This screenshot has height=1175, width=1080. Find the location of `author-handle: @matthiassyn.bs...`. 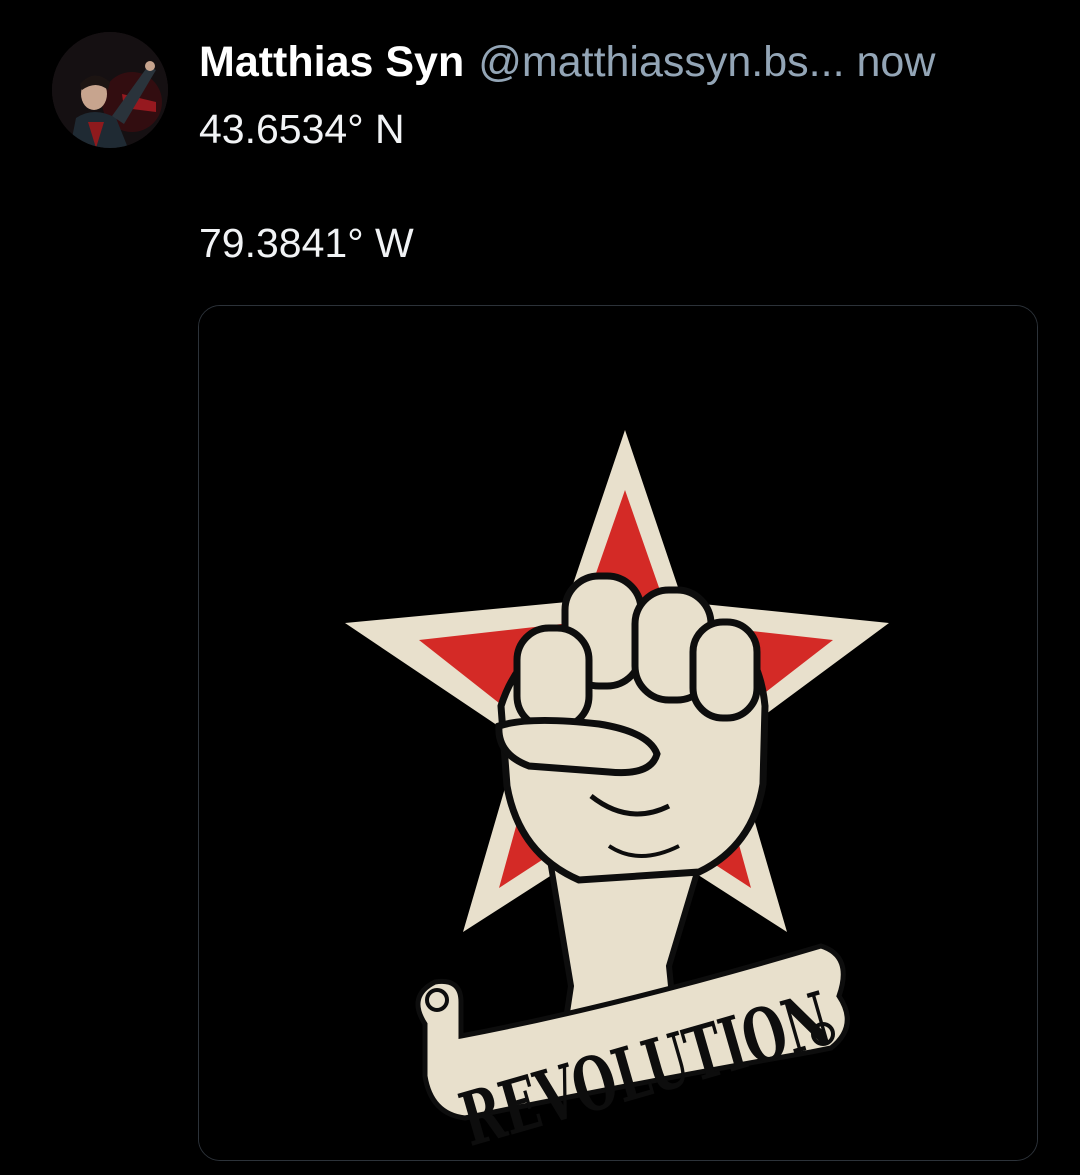

author-handle: @matthiassyn.bs... is located at coordinates (661, 62).